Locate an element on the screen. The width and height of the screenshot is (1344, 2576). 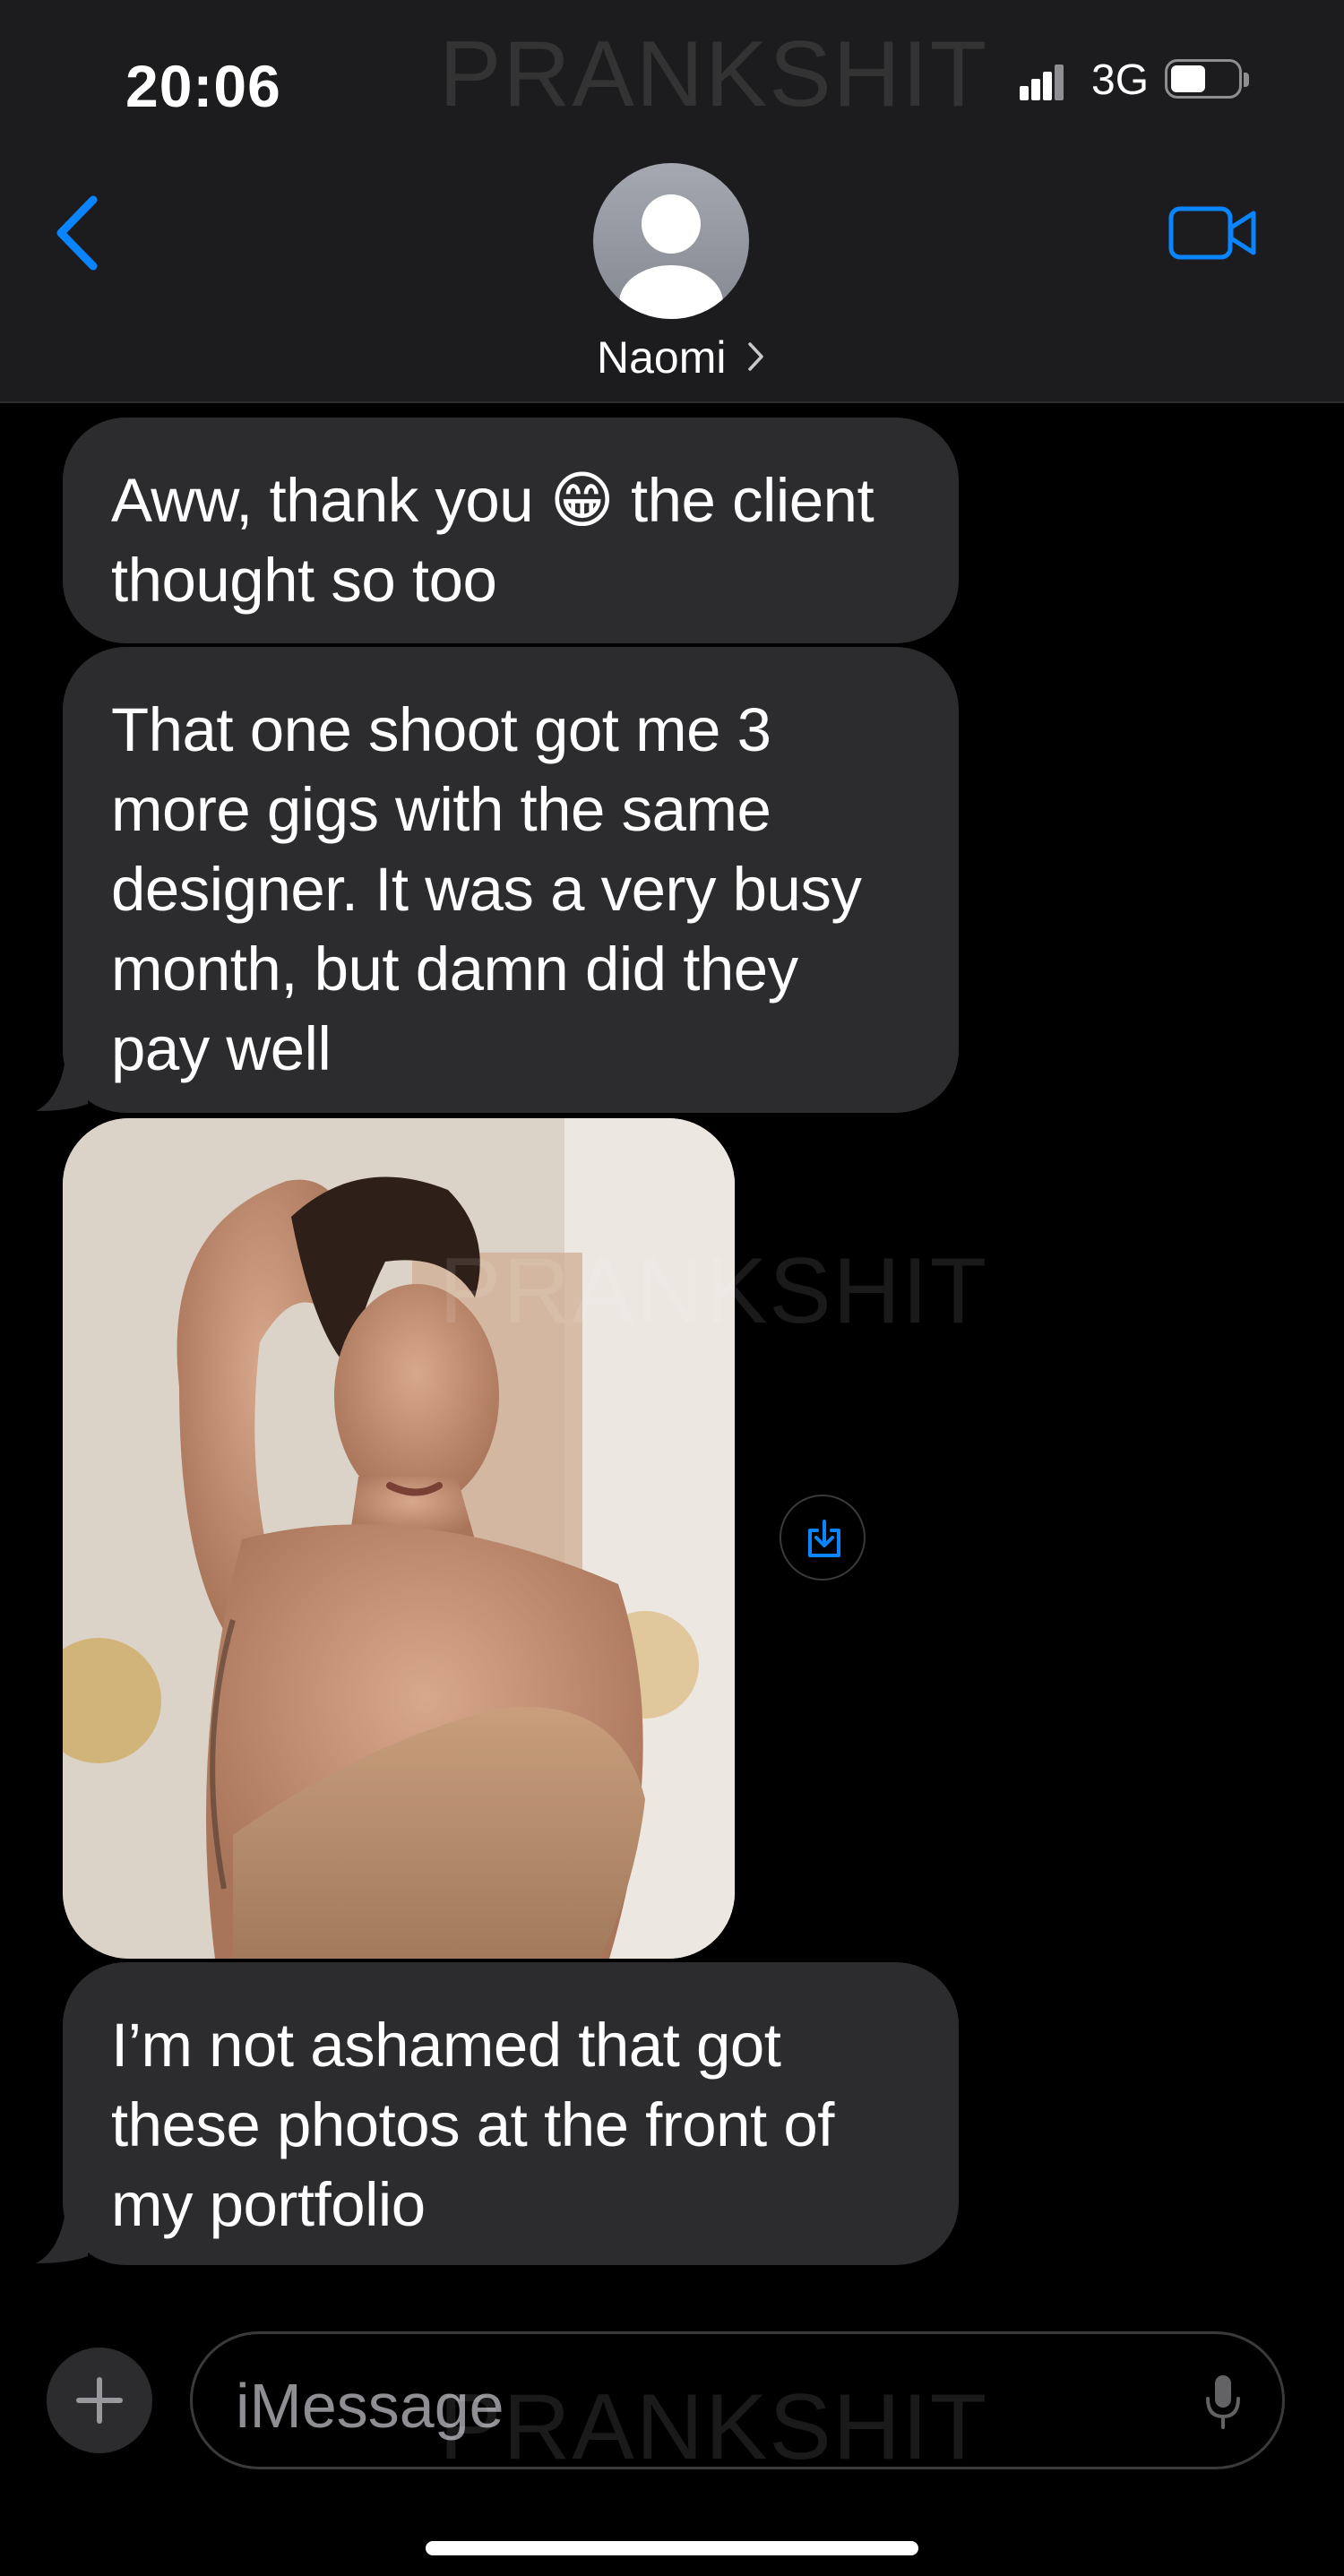
network-type: 3G is located at coordinates (1120, 80).